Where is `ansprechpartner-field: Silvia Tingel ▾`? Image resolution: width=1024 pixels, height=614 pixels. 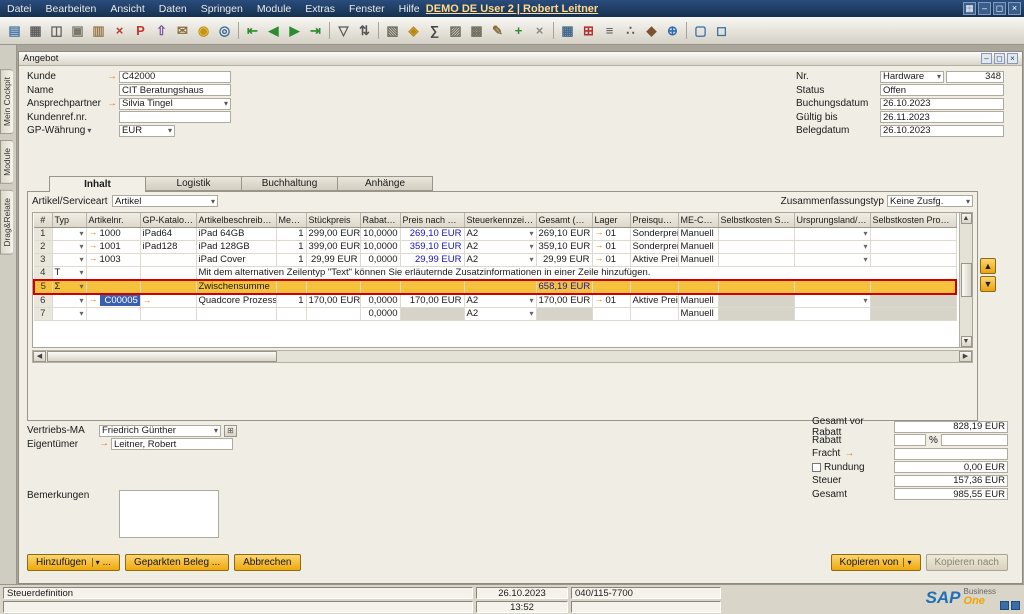 ansprechpartner-field: Silvia Tingel ▾ is located at coordinates (175, 103).